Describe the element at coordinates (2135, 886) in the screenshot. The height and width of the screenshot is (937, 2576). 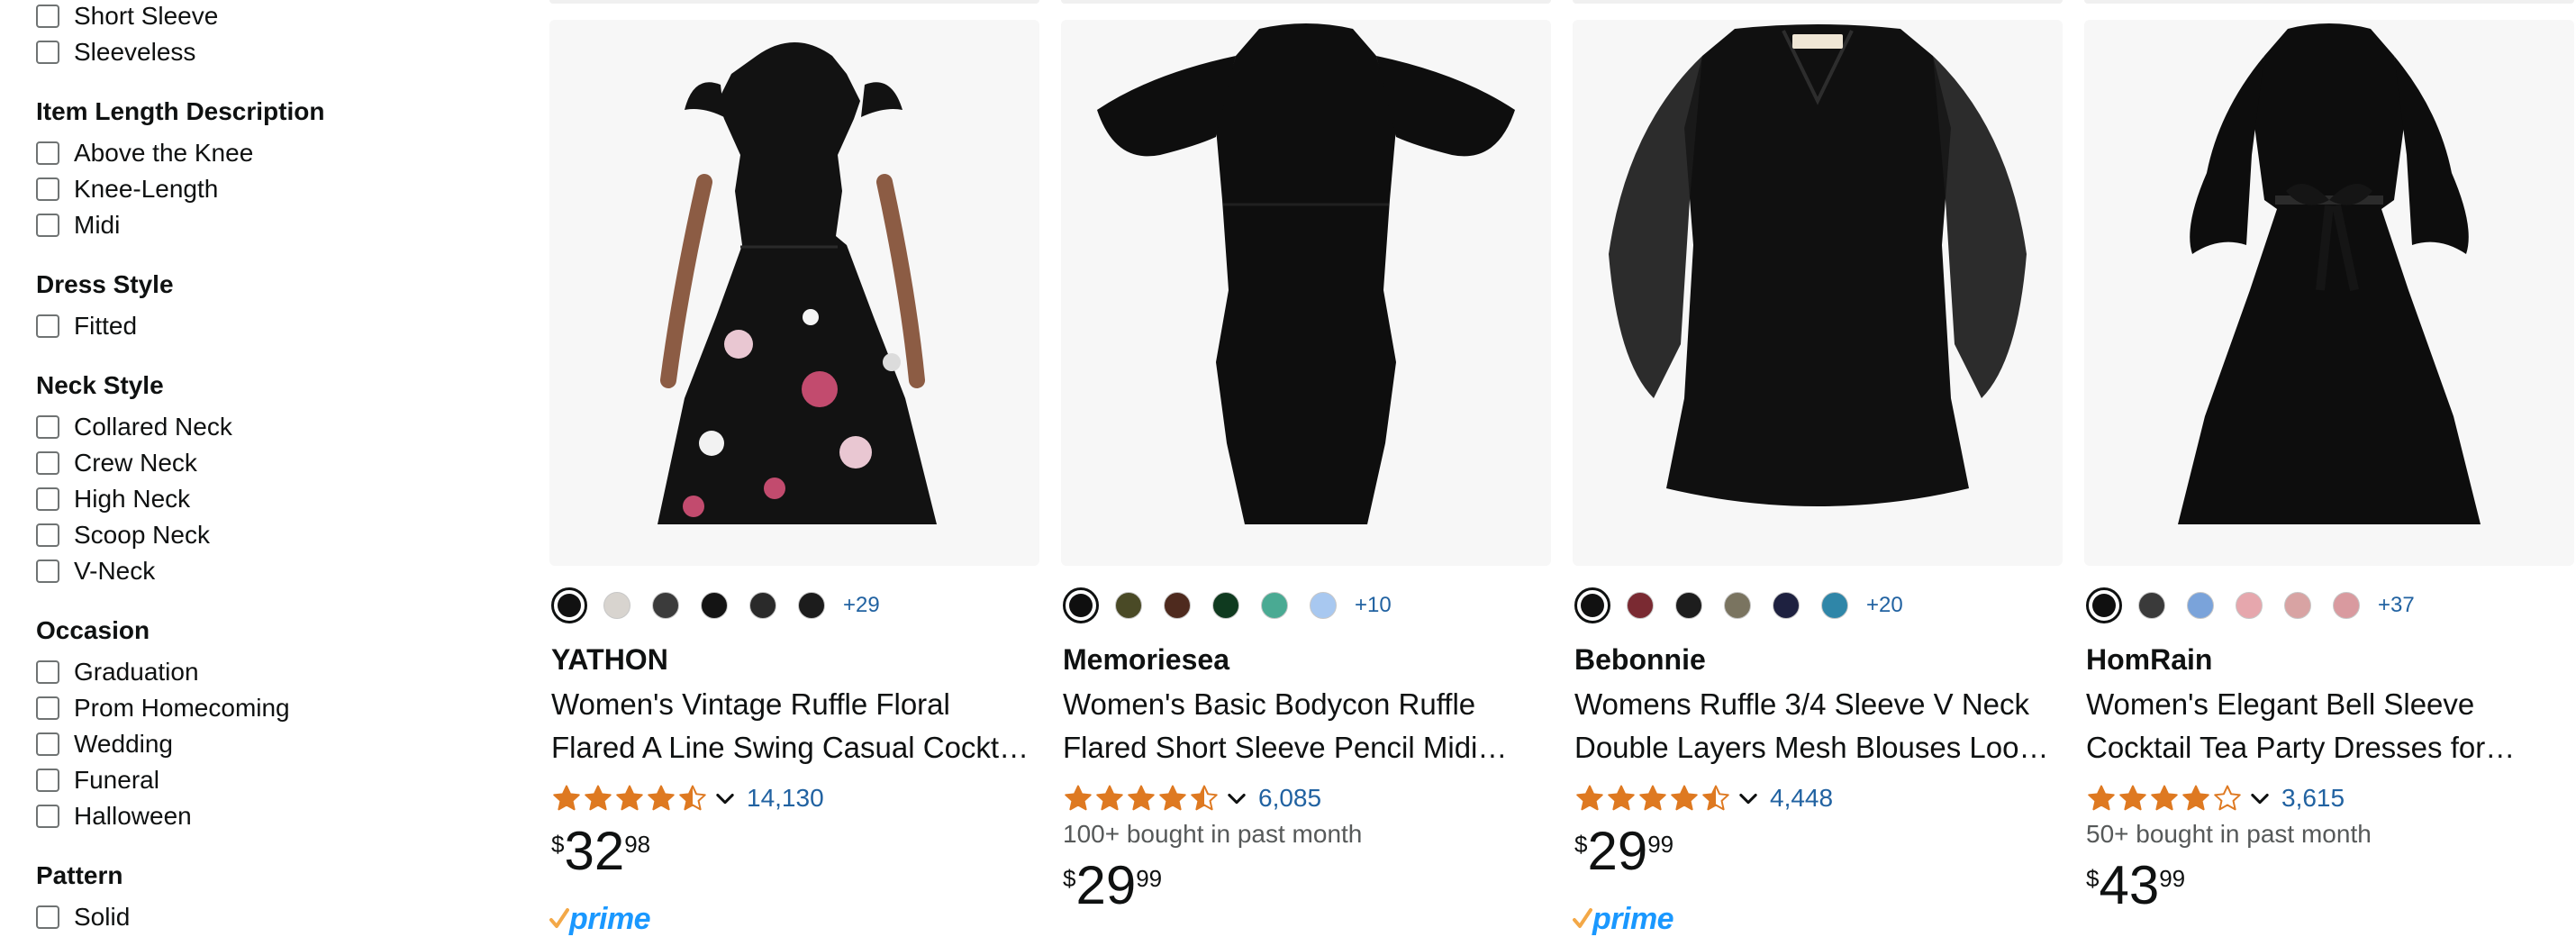
I see `product-price: $43 99` at that location.